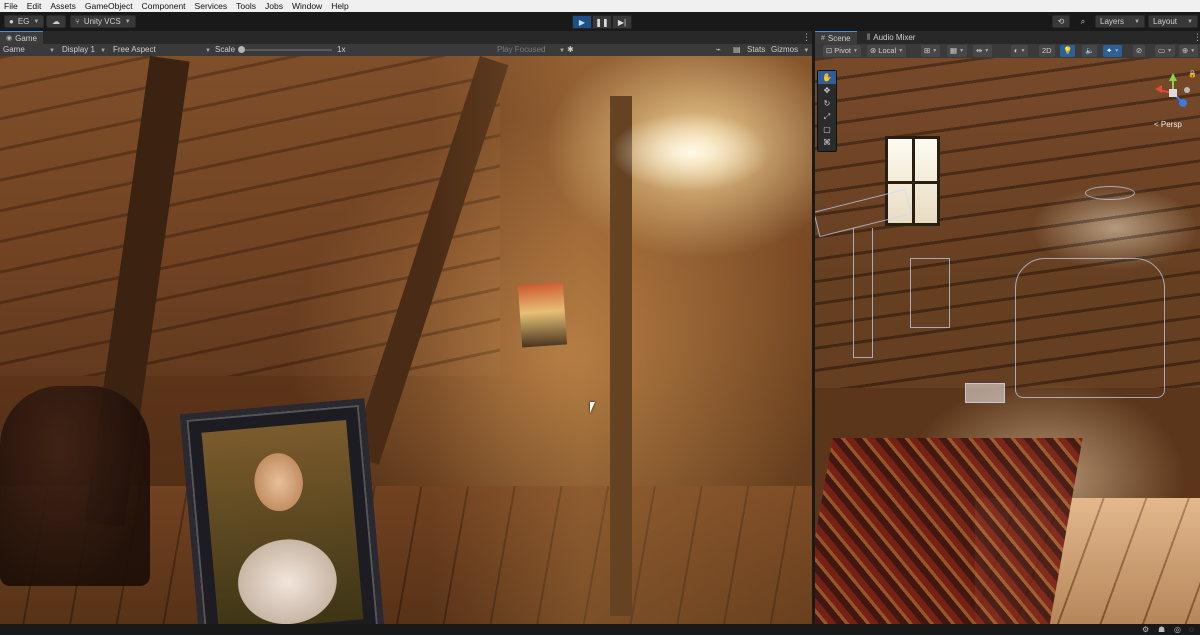 The height and width of the screenshot is (635, 1200). What do you see at coordinates (985, 393) in the screenshot?
I see `book-wireframe` at bounding box center [985, 393].